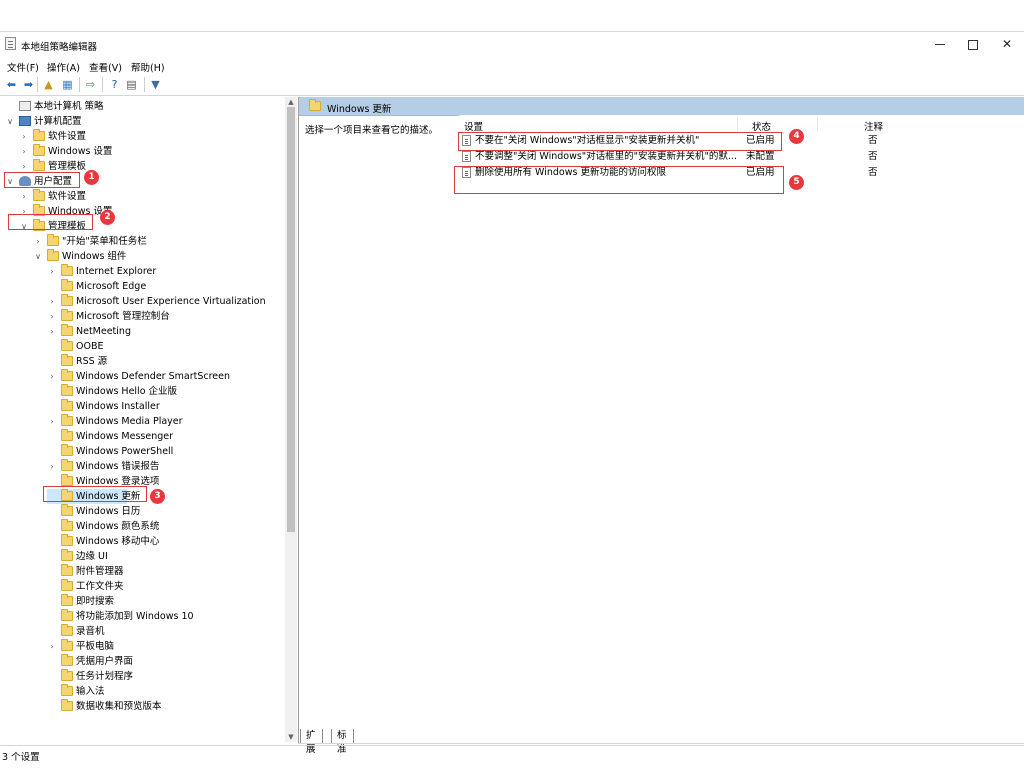 This screenshot has height=768, width=1024. What do you see at coordinates (80, 151) in the screenshot?
I see `tree-item-label: Windows 设置` at bounding box center [80, 151].